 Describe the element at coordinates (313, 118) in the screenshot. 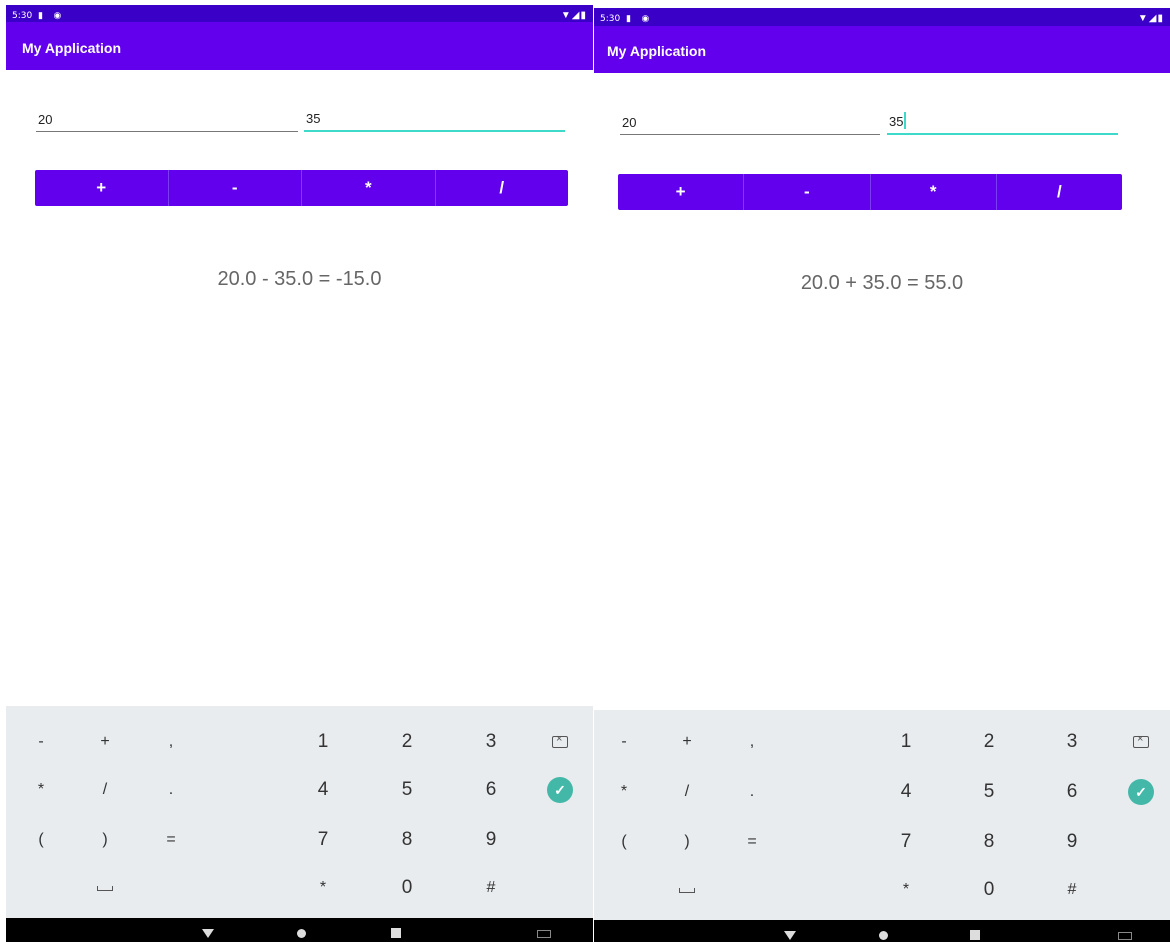

I see `second-number-value: 35` at that location.